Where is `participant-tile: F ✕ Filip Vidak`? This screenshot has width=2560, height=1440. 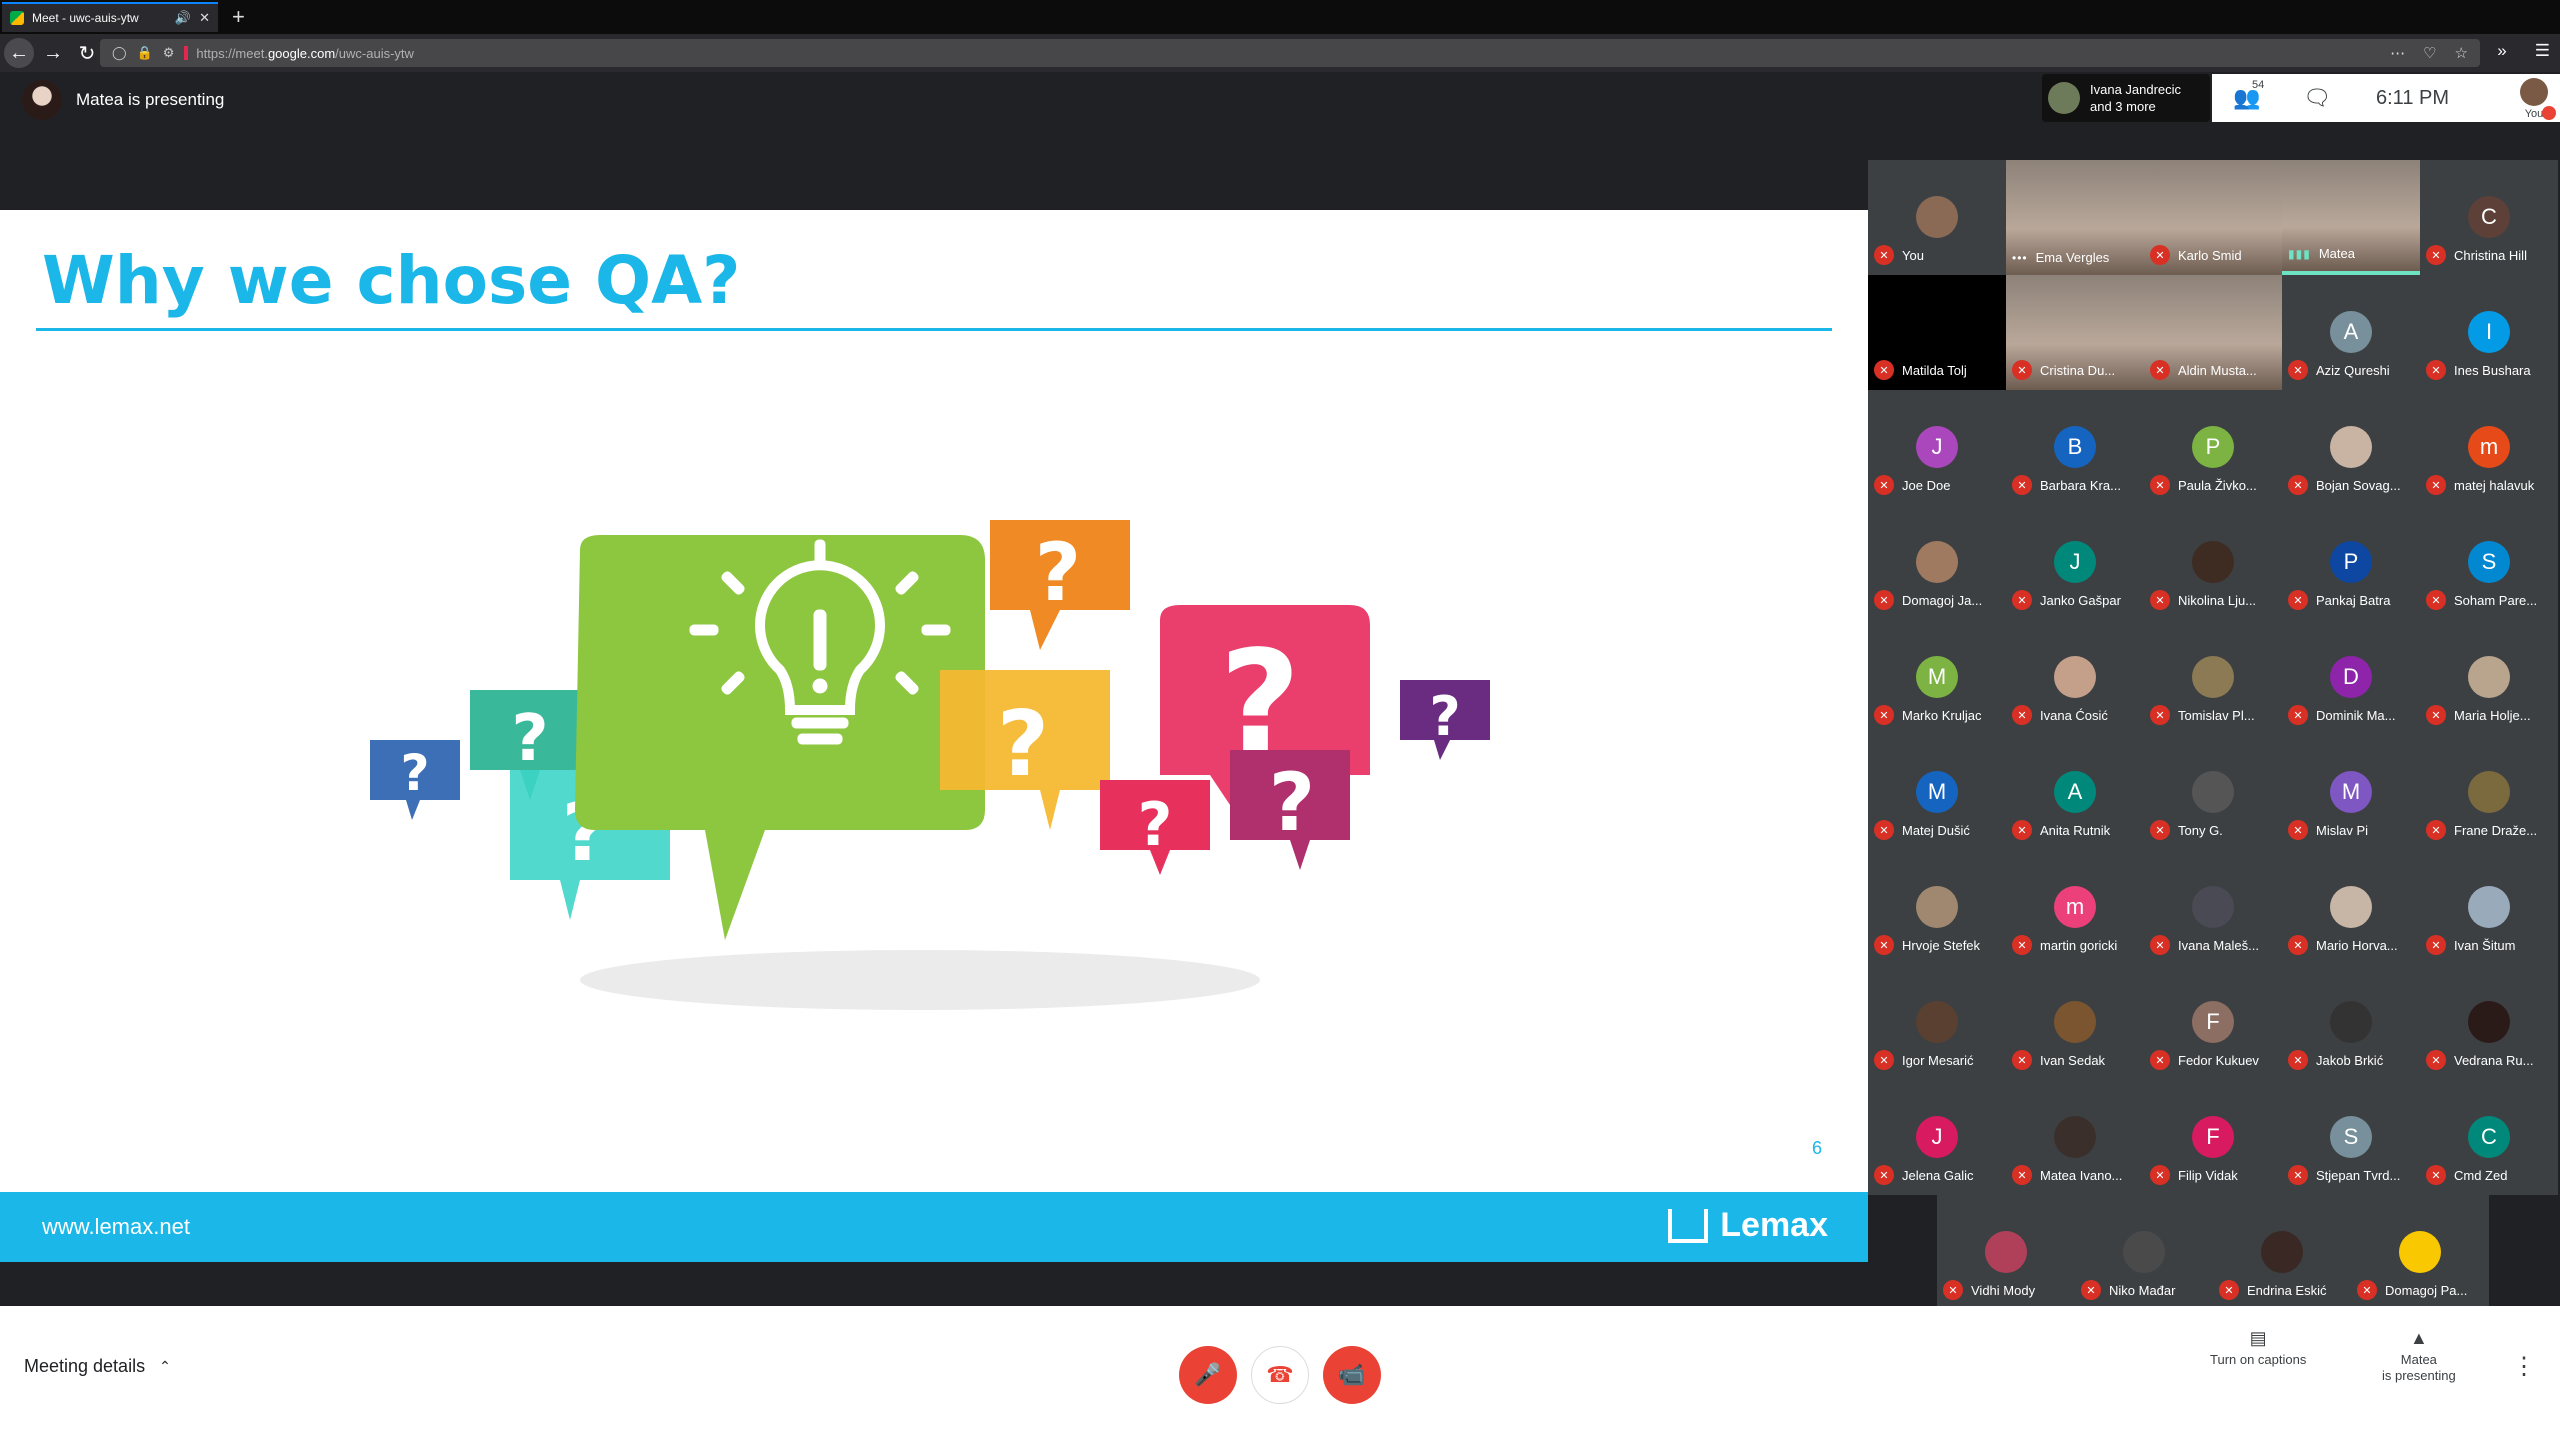 participant-tile: F ✕ Filip Vidak is located at coordinates (2213, 1137).